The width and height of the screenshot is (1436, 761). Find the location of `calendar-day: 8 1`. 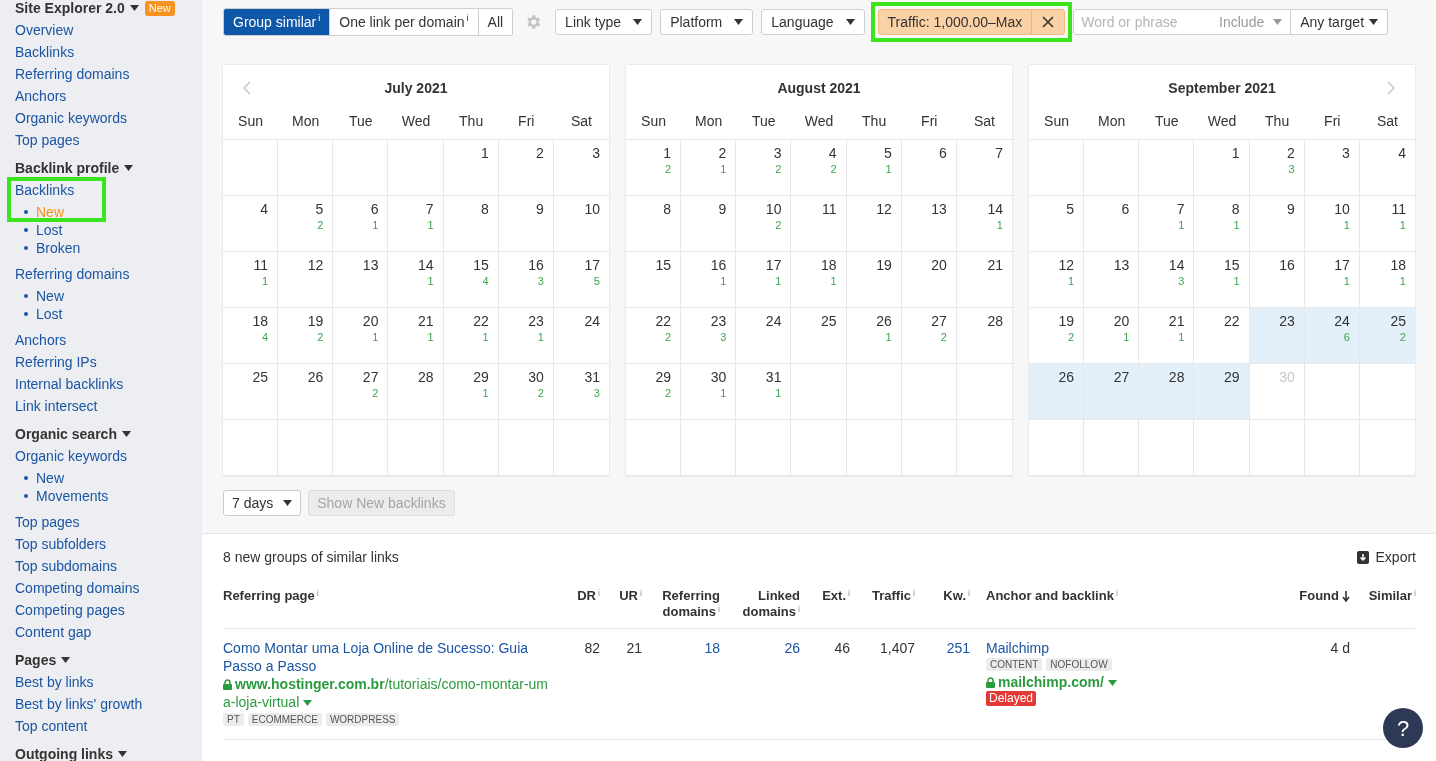

calendar-day: 8 1 is located at coordinates (1222, 224).